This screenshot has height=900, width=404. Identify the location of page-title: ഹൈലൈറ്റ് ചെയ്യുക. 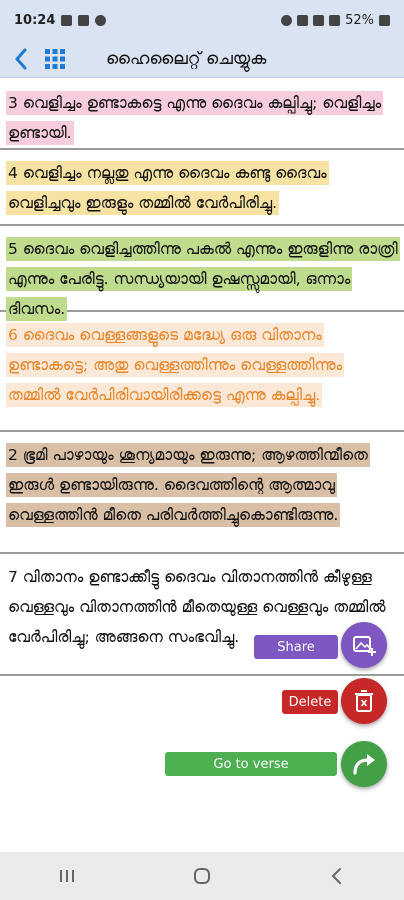
(186, 58).